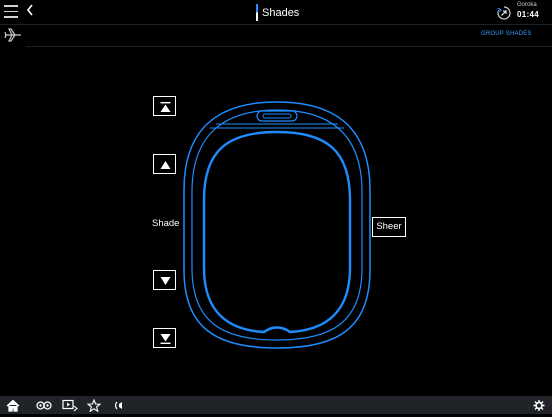  Describe the element at coordinates (528, 14) in the screenshot. I see `time-label: 01:44` at that location.